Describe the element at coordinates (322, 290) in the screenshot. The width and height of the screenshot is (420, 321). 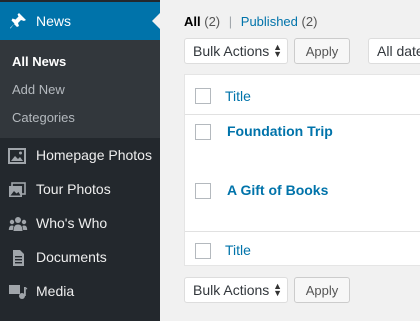
I see `apply-button-bottom: Apply` at that location.